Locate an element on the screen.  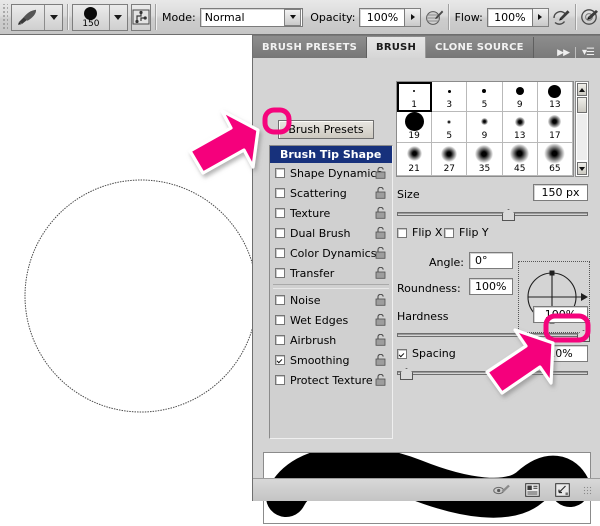
spacing-slider is located at coordinates (492, 374).